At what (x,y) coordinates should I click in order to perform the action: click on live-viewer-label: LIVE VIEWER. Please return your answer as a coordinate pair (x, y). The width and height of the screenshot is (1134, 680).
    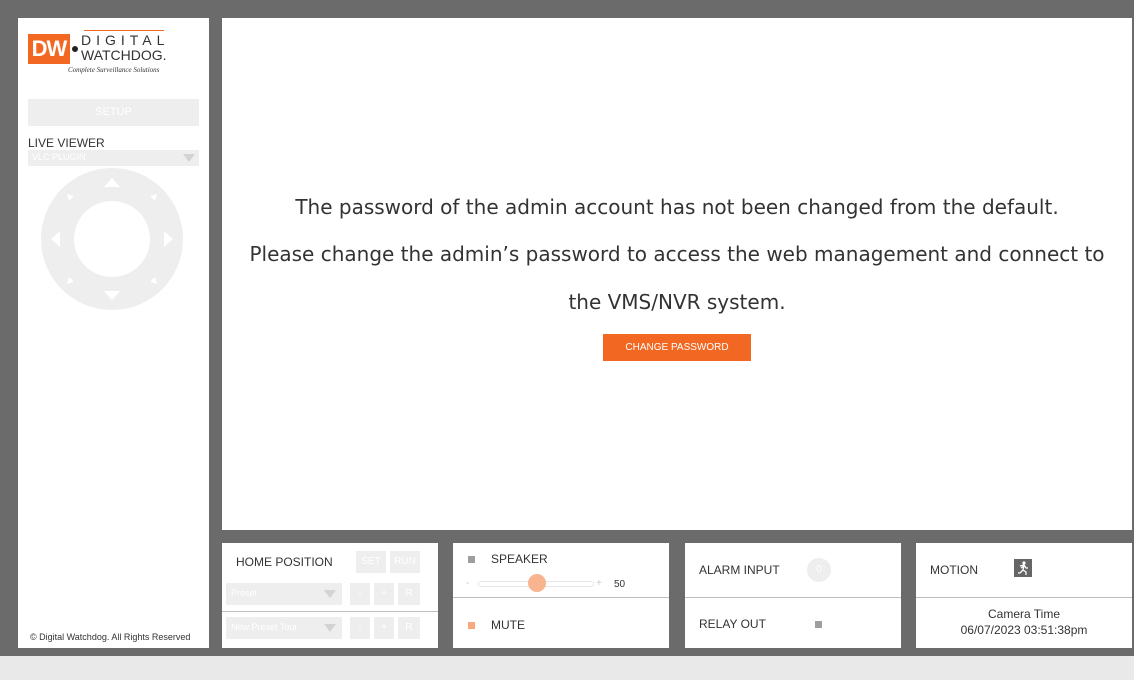
    Looking at the image, I should click on (66, 143).